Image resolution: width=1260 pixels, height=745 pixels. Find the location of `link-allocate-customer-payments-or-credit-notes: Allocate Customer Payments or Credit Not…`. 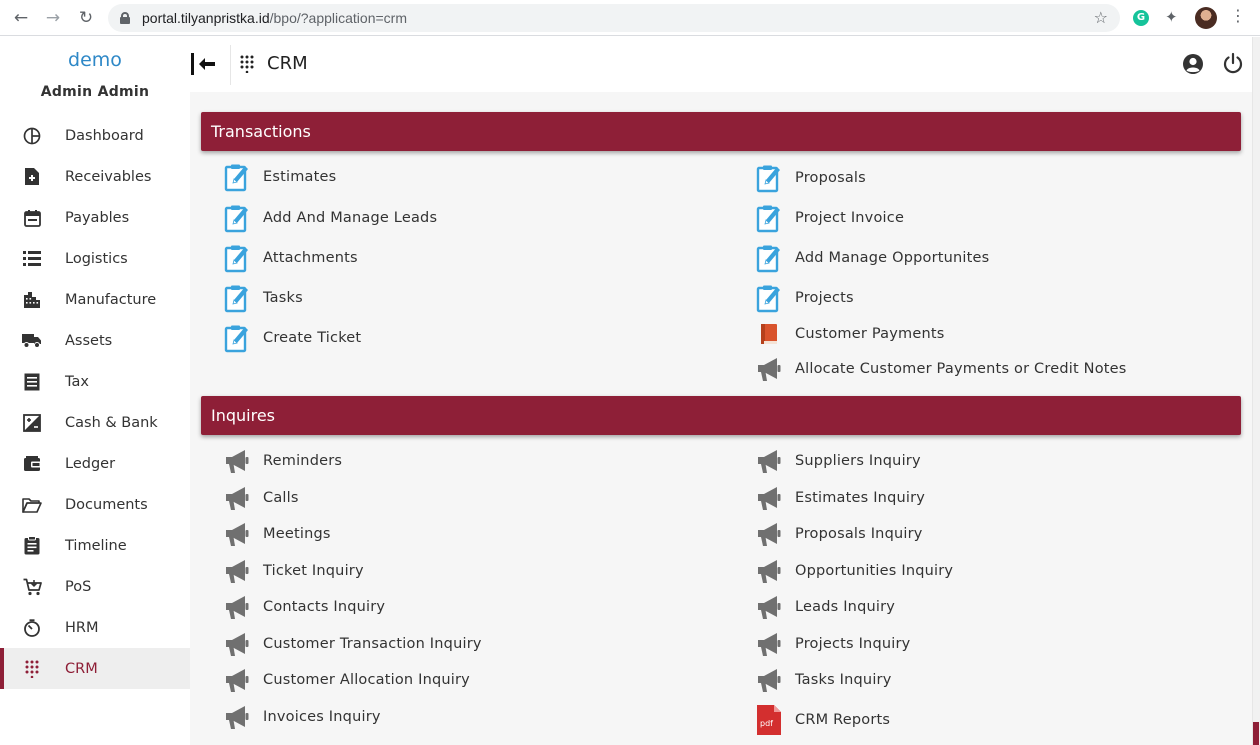

link-allocate-customer-payments-or-credit-notes: Allocate Customer Payments or Credit Not… is located at coordinates (940, 369).